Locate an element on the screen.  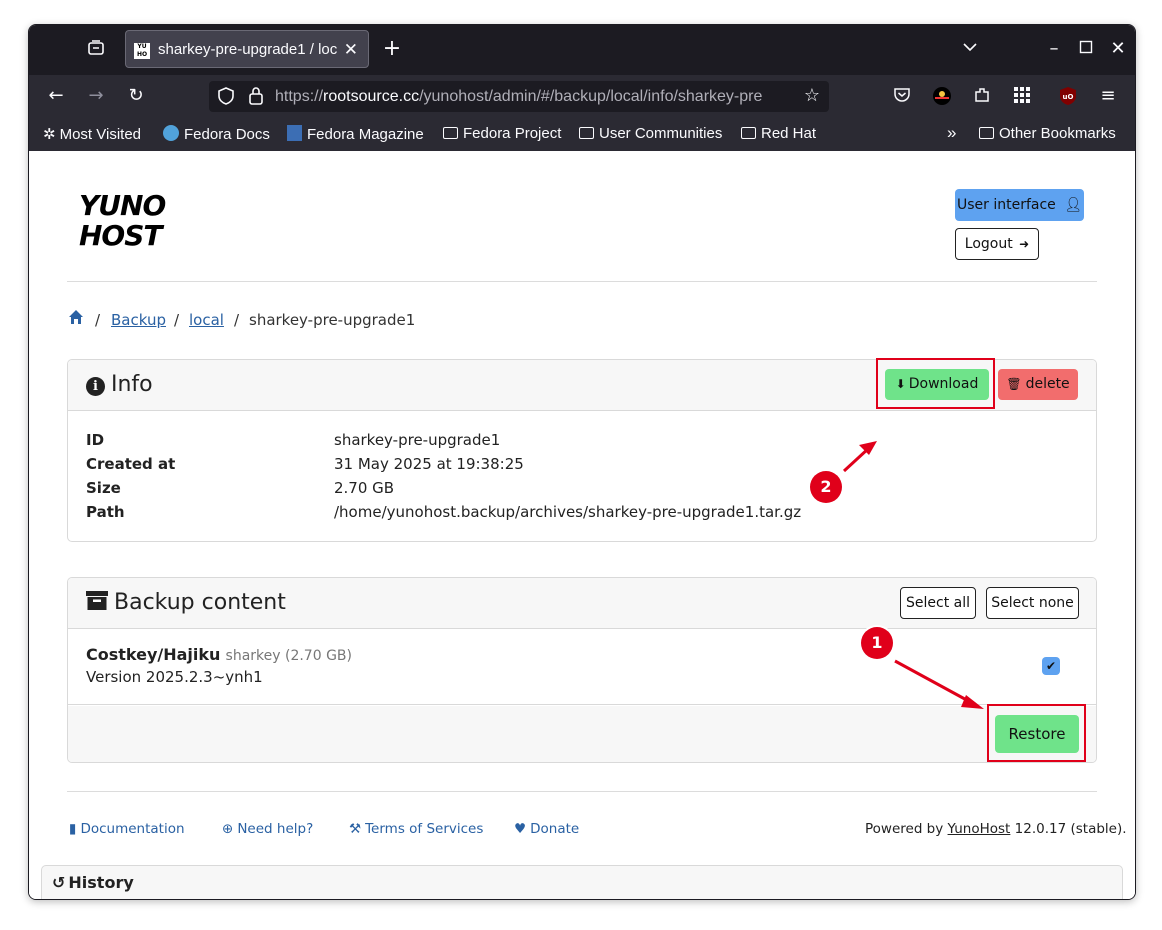
tab-close-icon: ✕ is located at coordinates (351, 50).